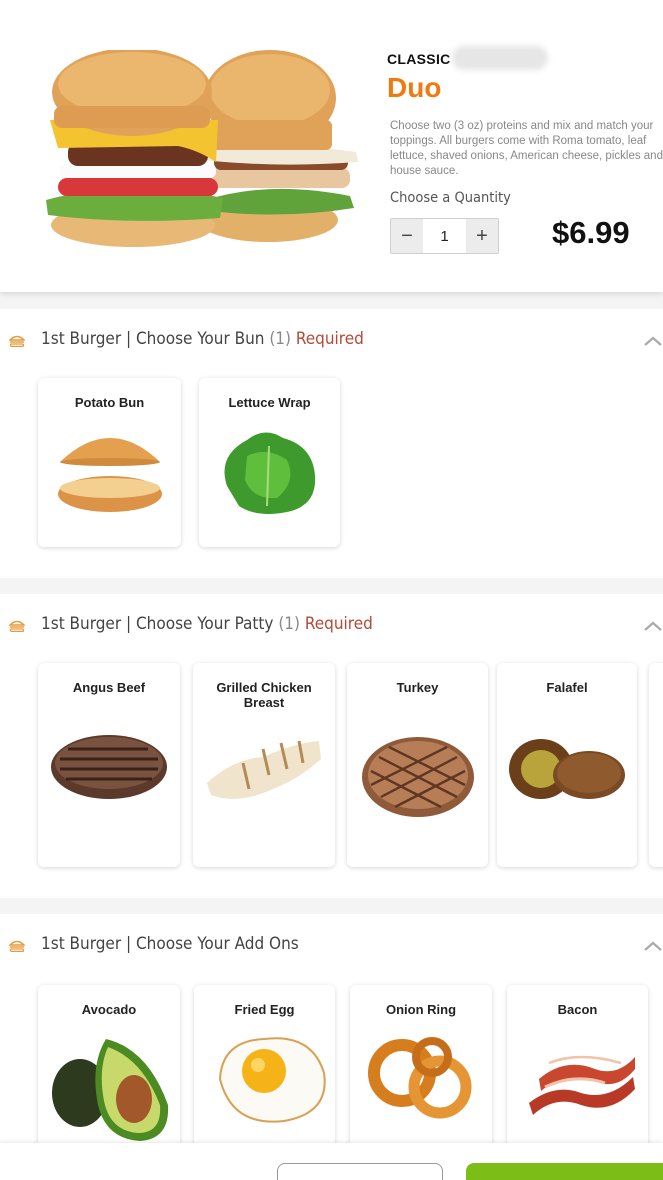  Describe the element at coordinates (202, 148) in the screenshot. I see `duo-burger-image` at that location.